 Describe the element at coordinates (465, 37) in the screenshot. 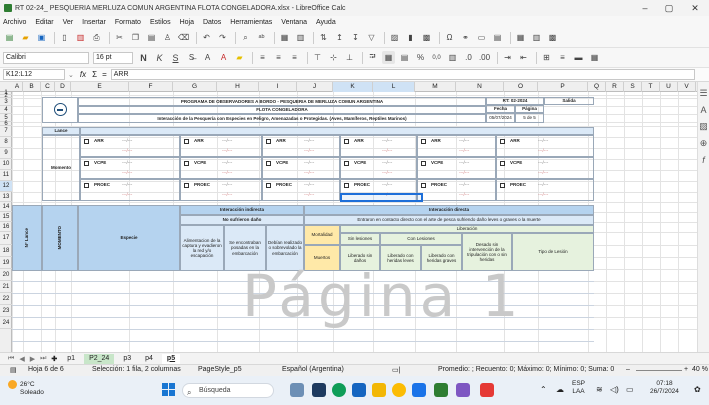

I see `hyperlink-icon: ⚭` at that location.